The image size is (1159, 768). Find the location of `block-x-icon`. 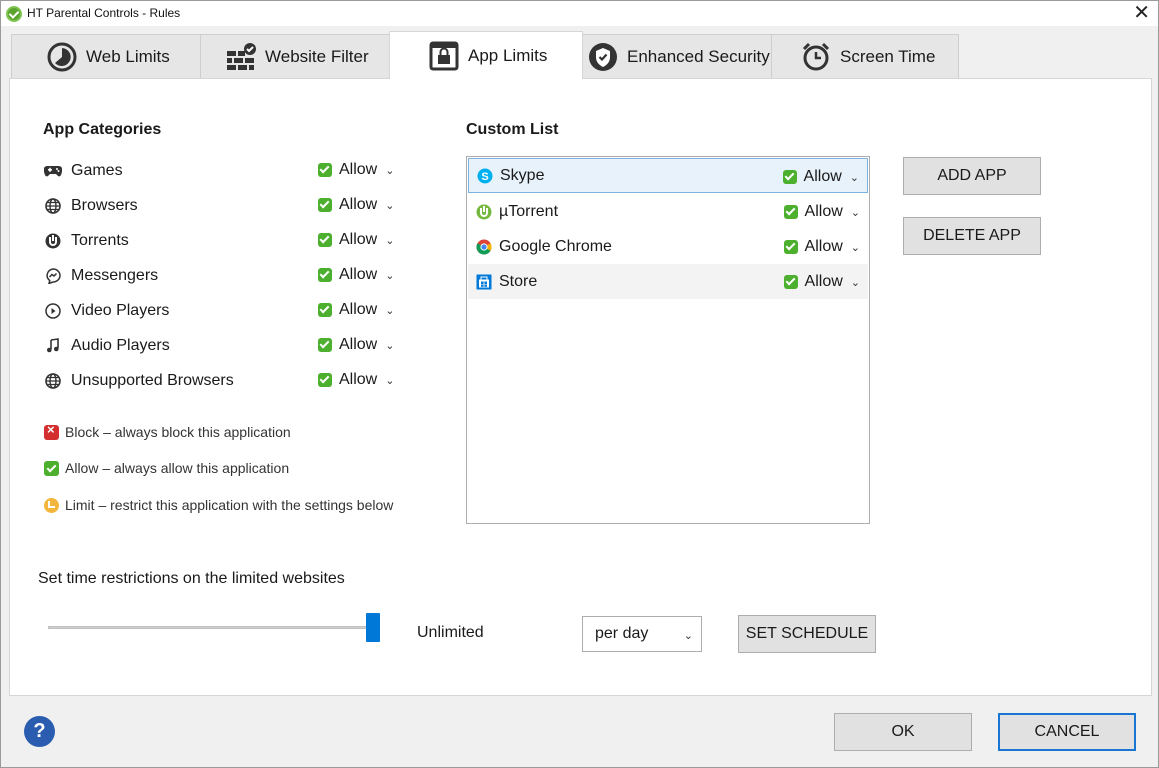

block-x-icon is located at coordinates (51, 431).